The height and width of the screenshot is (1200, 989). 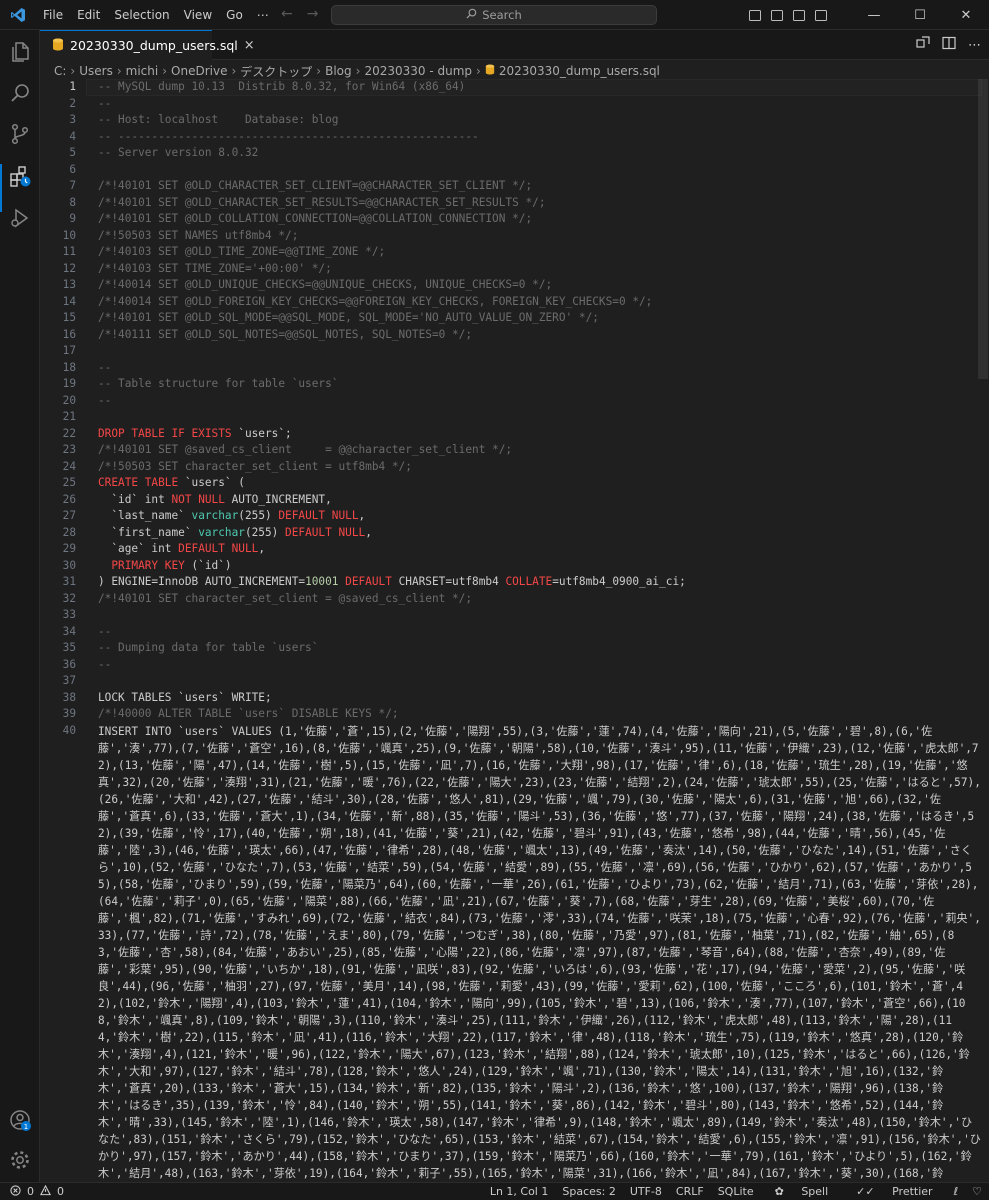 I want to click on code-text: ) ENGINE=InnoDB AUTO_INCREMENT=, so click(x=202, y=581).